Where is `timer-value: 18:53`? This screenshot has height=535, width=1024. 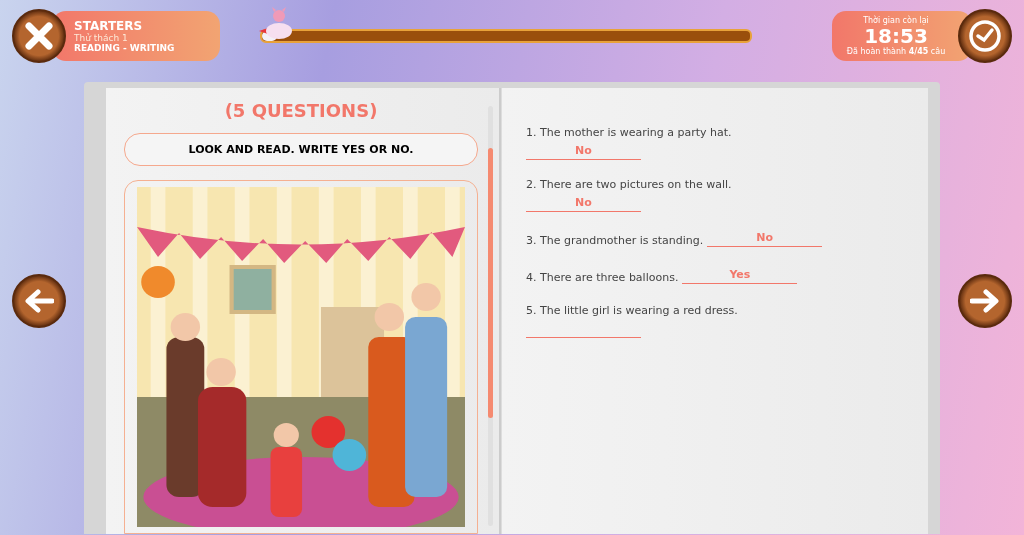
timer-value: 18:53 is located at coordinates (896, 36).